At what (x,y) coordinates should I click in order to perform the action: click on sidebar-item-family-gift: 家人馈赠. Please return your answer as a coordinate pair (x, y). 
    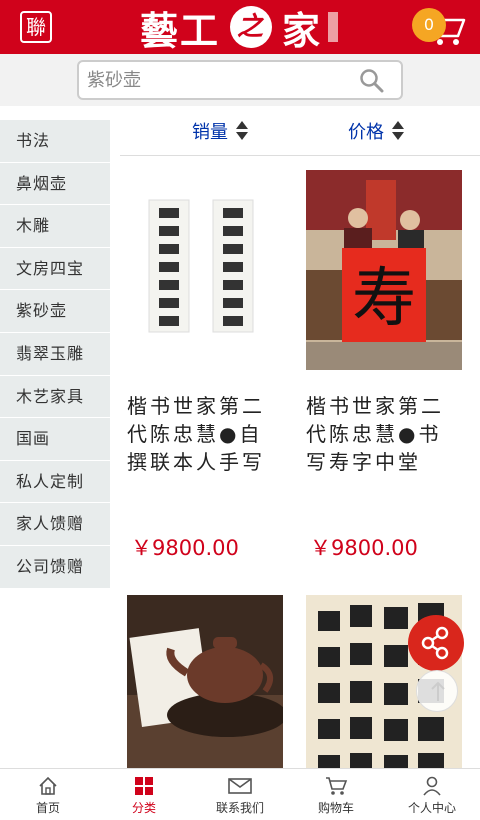
    Looking at the image, I should click on (55, 524).